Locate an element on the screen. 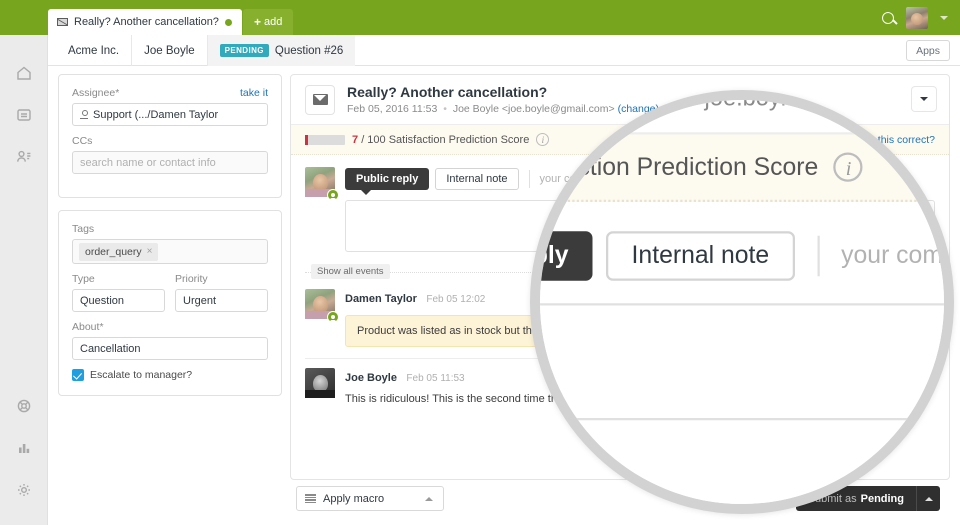  type-select: Question is located at coordinates (118, 300).